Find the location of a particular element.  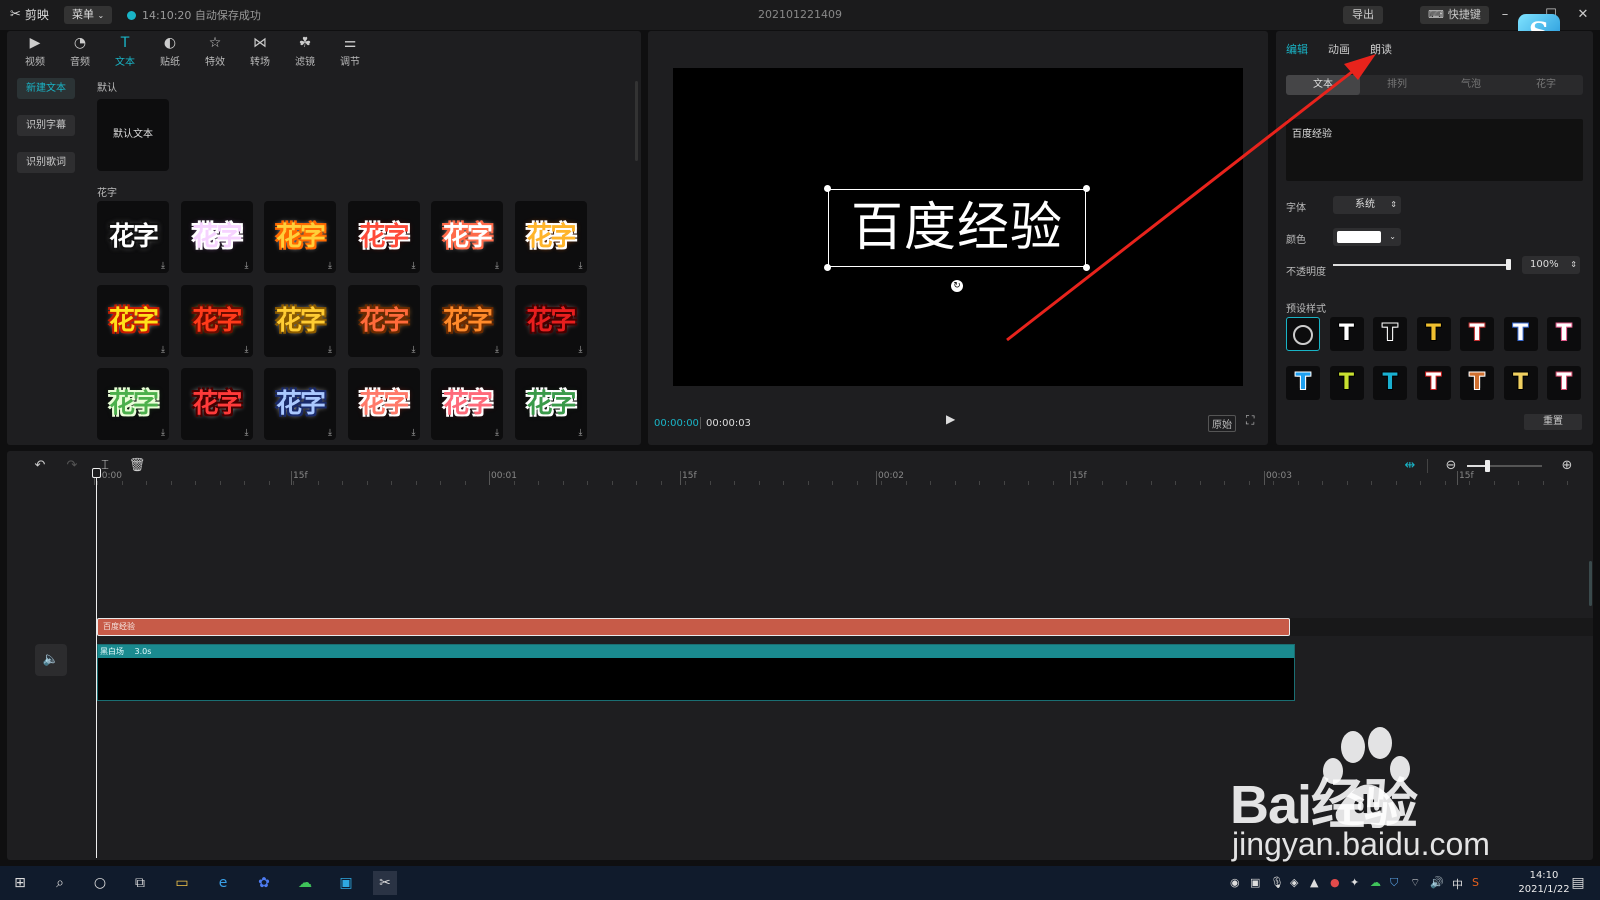

delete-icon: 🗑 is located at coordinates (137, 466).